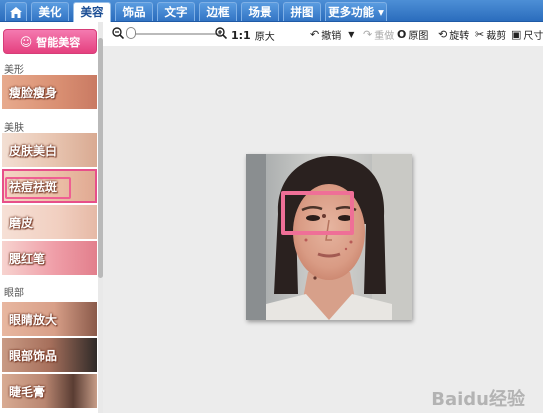  I want to click on redo-button: ↷ 重做, so click(378, 34).